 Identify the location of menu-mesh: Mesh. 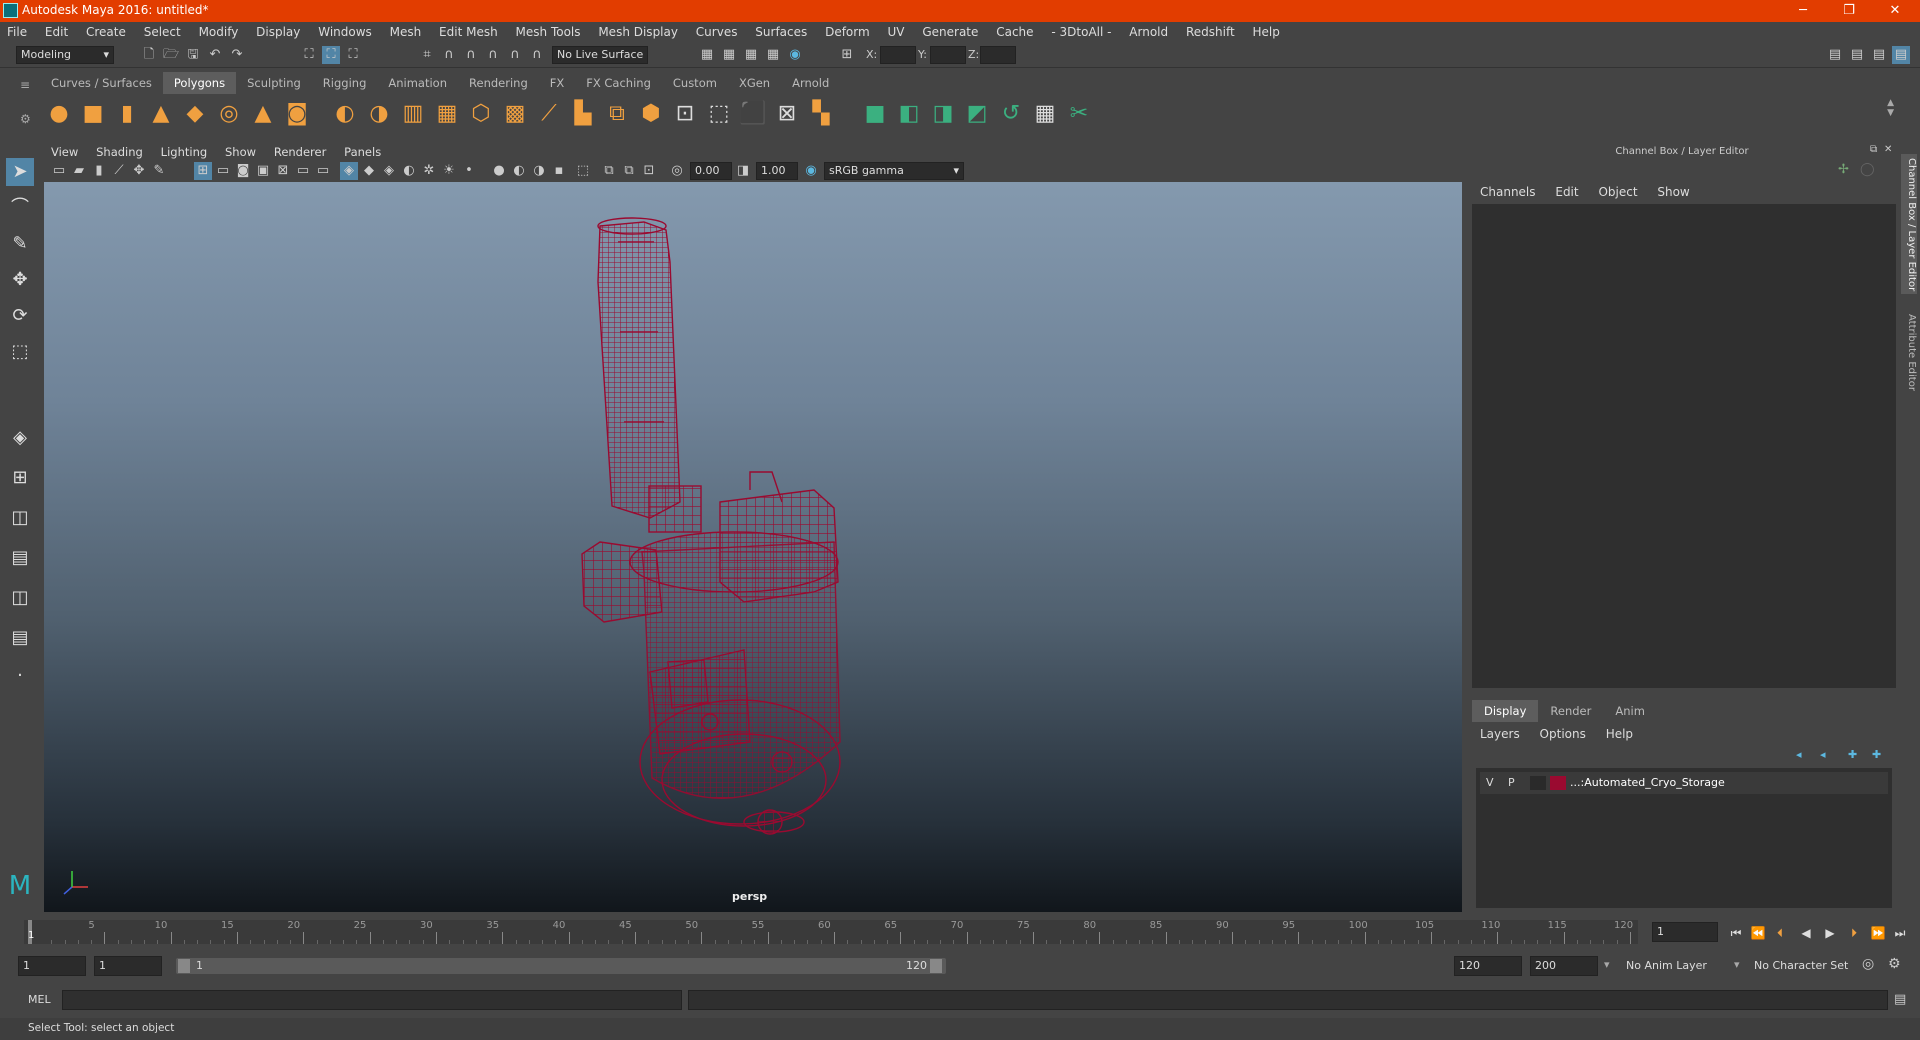
(406, 32).